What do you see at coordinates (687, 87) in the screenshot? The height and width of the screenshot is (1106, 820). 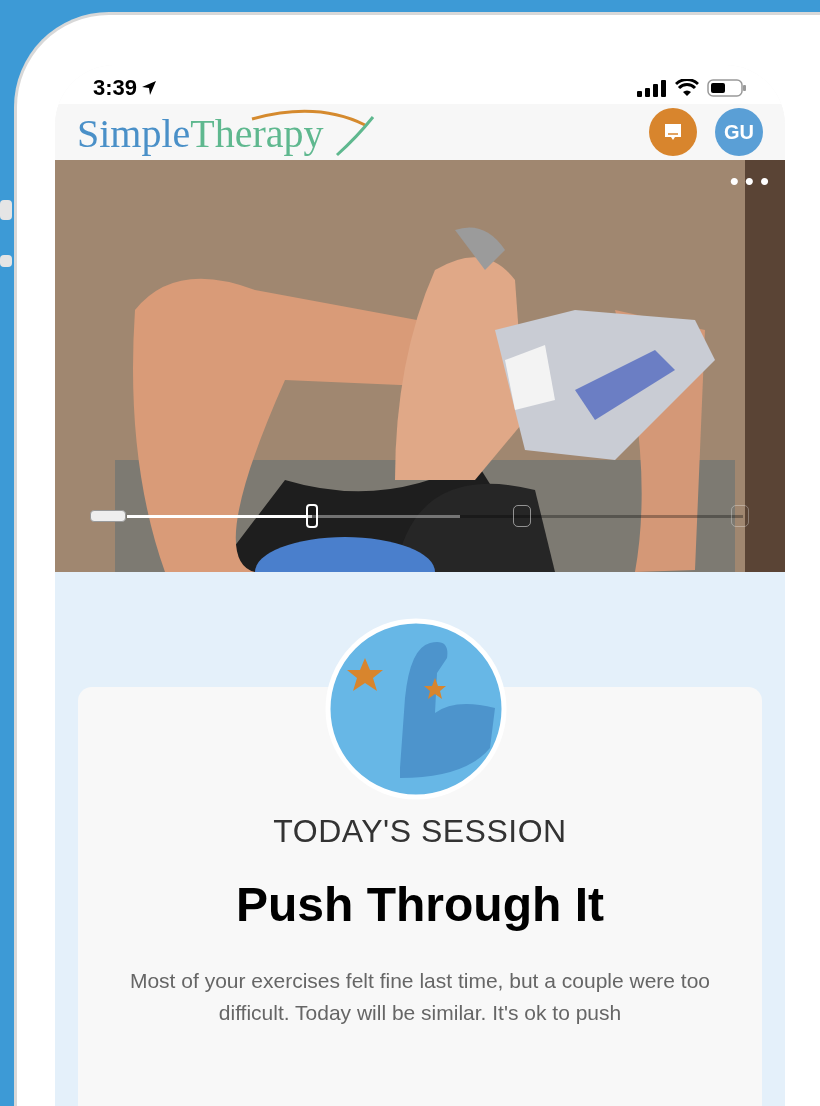 I see `wifi-icon` at bounding box center [687, 87].